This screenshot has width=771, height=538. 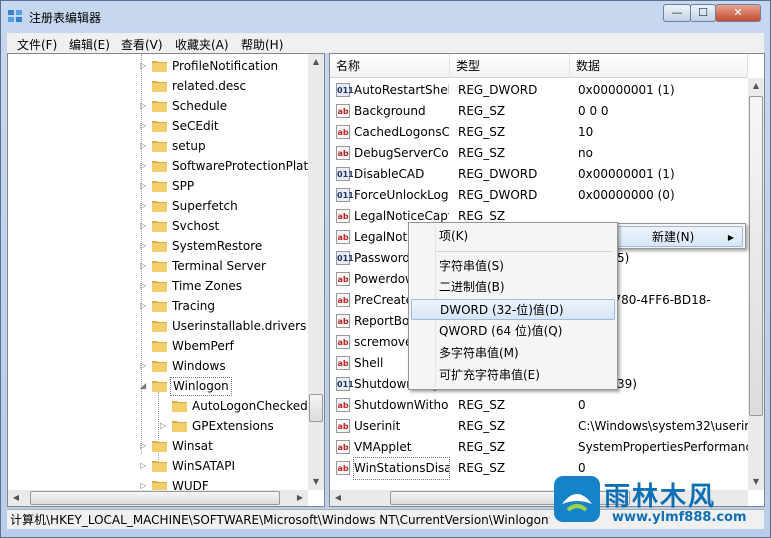 I want to click on tree-item: Userinstallable.drivers, so click(x=158, y=326).